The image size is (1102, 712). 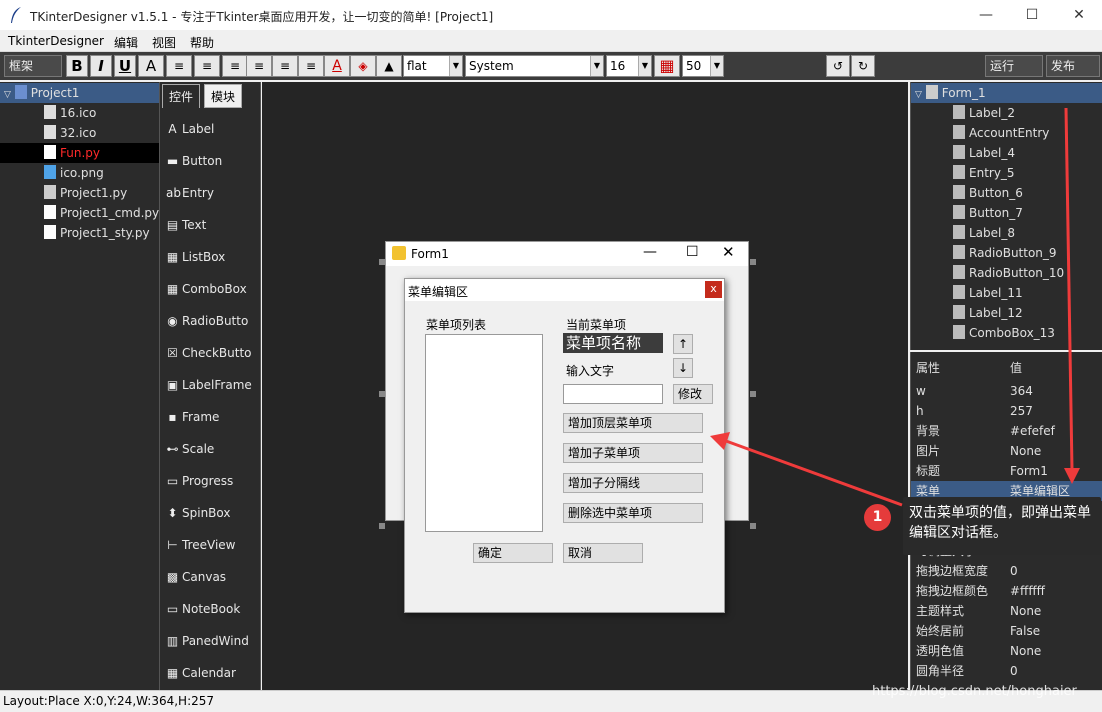 I want to click on annotation-callout: 双击菜单项的值，即弹出菜单编辑区对话框。, so click(x=1002, y=526).